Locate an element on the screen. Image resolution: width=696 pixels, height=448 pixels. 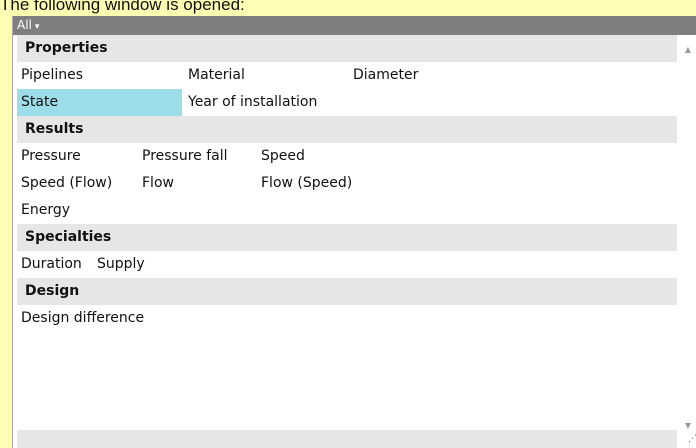
item-flow-speed: Flow (Speed) is located at coordinates (304, 183).